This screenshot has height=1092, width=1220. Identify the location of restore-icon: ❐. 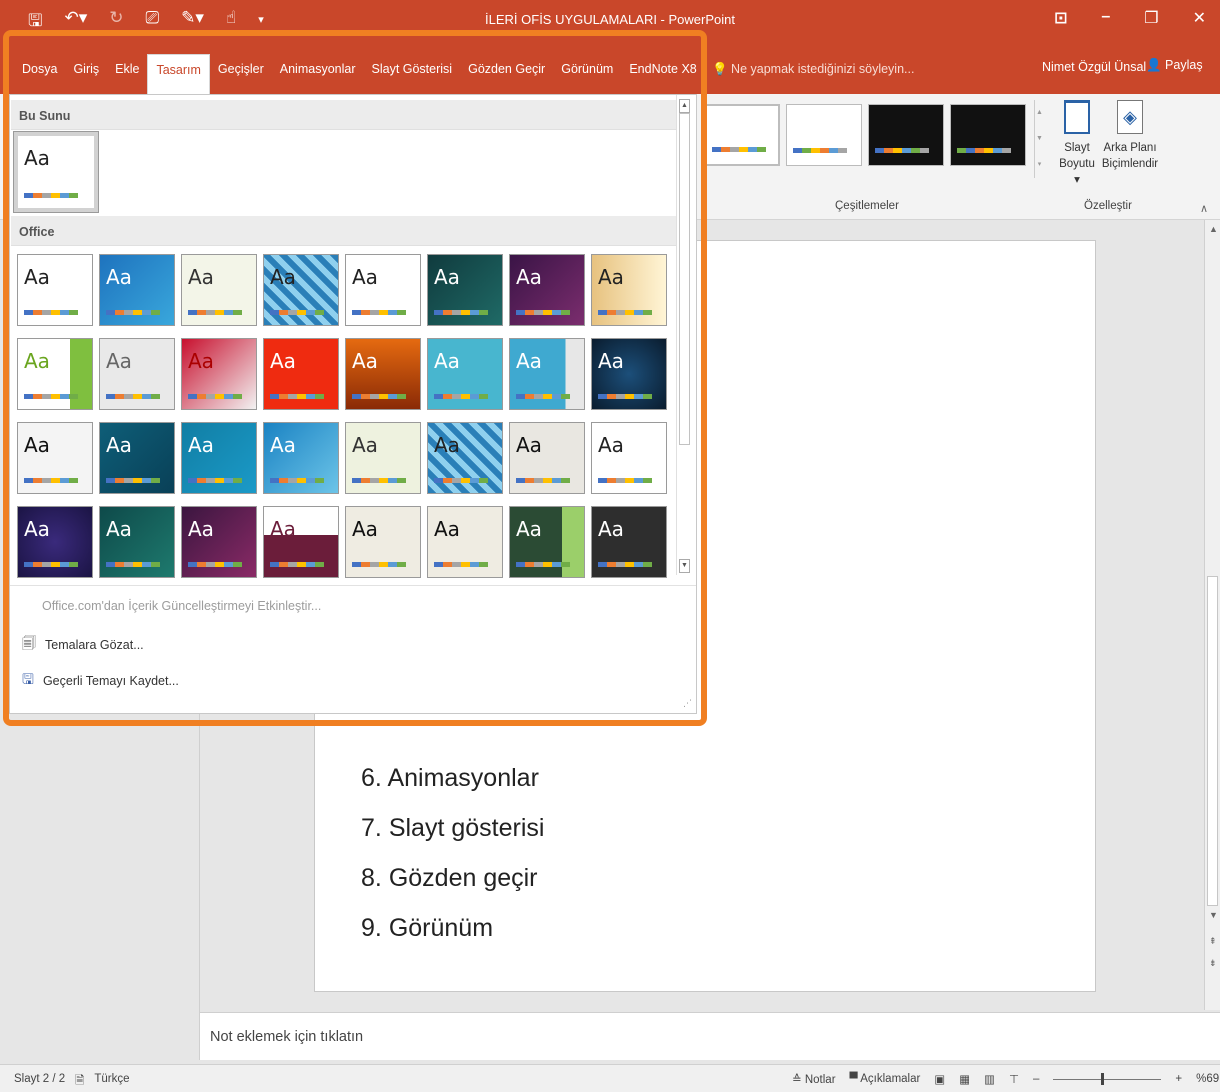
(1151, 18).